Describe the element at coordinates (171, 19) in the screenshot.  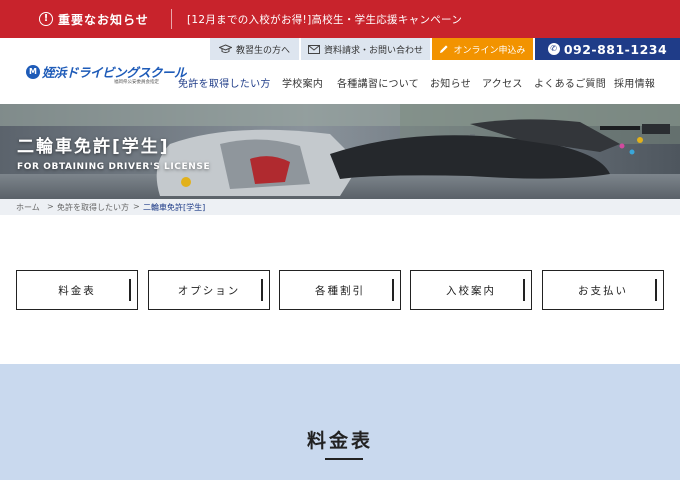
I see `notice-divider` at that location.